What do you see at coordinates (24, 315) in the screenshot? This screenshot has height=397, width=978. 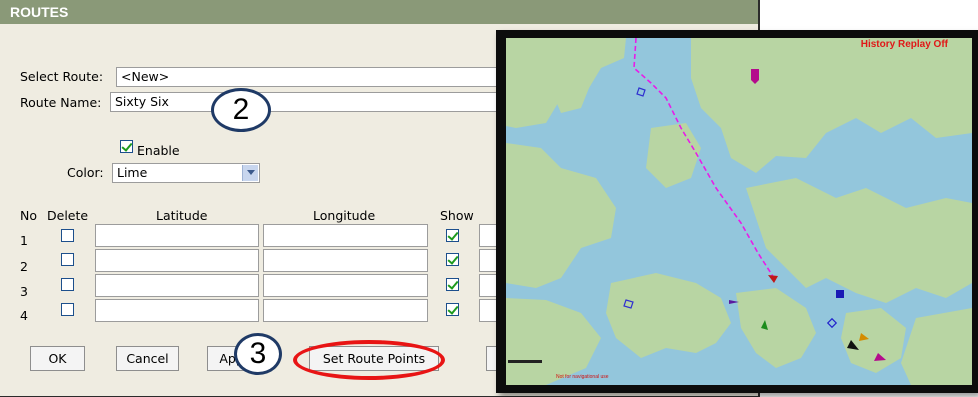 I see `row-number: 4` at bounding box center [24, 315].